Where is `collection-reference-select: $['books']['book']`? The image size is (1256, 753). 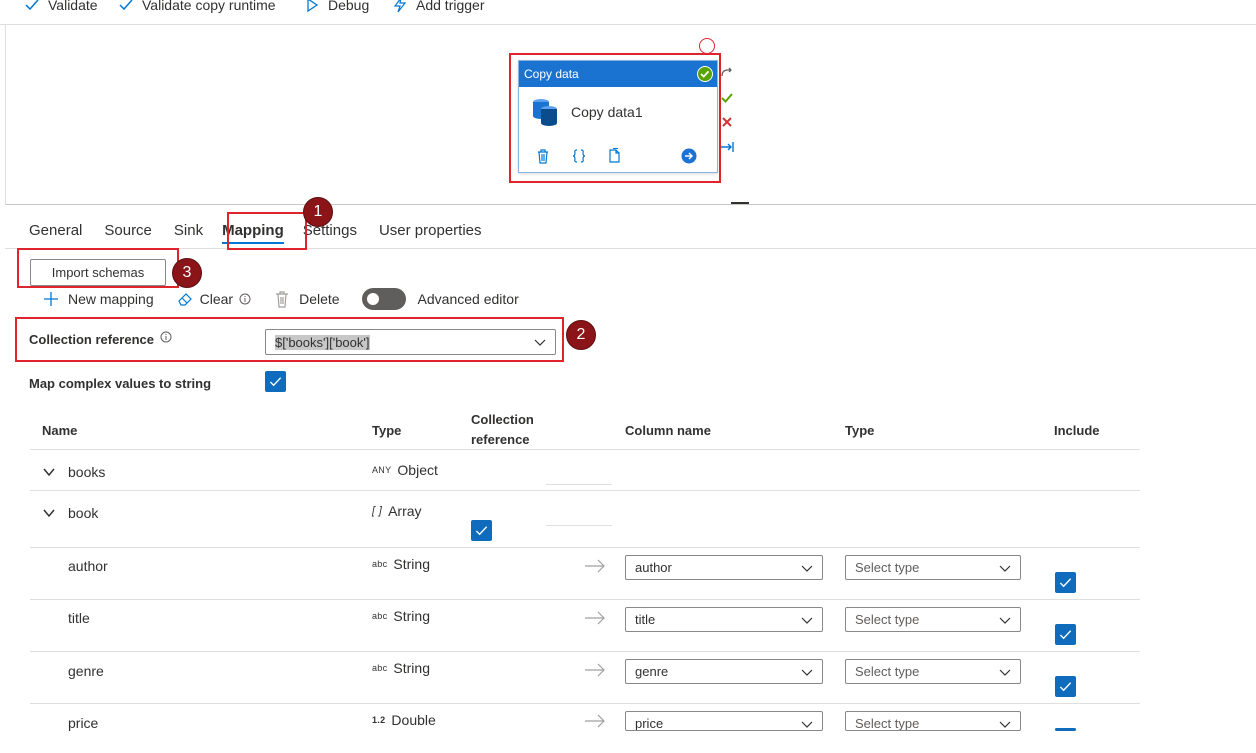
collection-reference-select: $['books']['book'] is located at coordinates (410, 342).